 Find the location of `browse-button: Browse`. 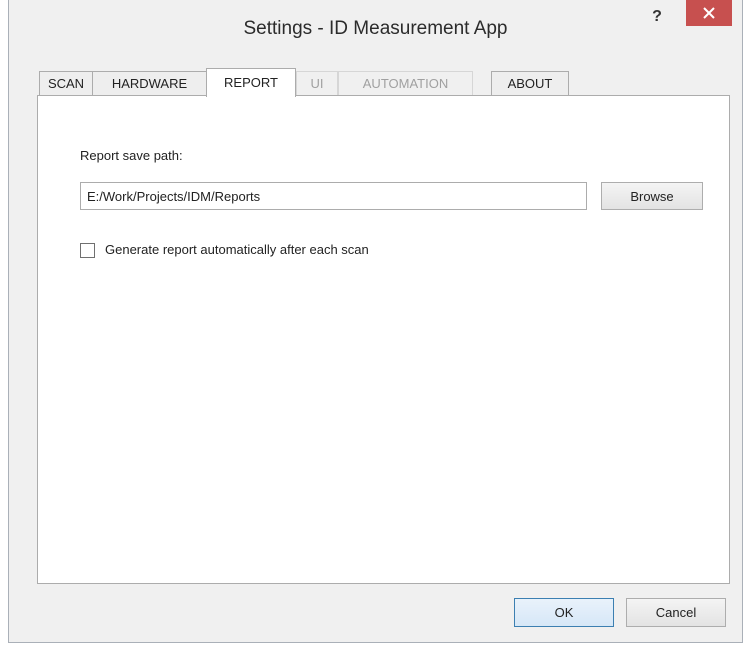

browse-button: Browse is located at coordinates (652, 196).